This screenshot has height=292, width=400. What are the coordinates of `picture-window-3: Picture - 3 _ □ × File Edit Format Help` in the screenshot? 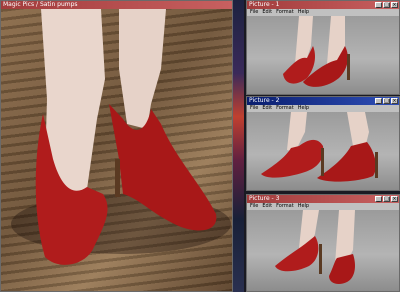 It's located at (323, 243).